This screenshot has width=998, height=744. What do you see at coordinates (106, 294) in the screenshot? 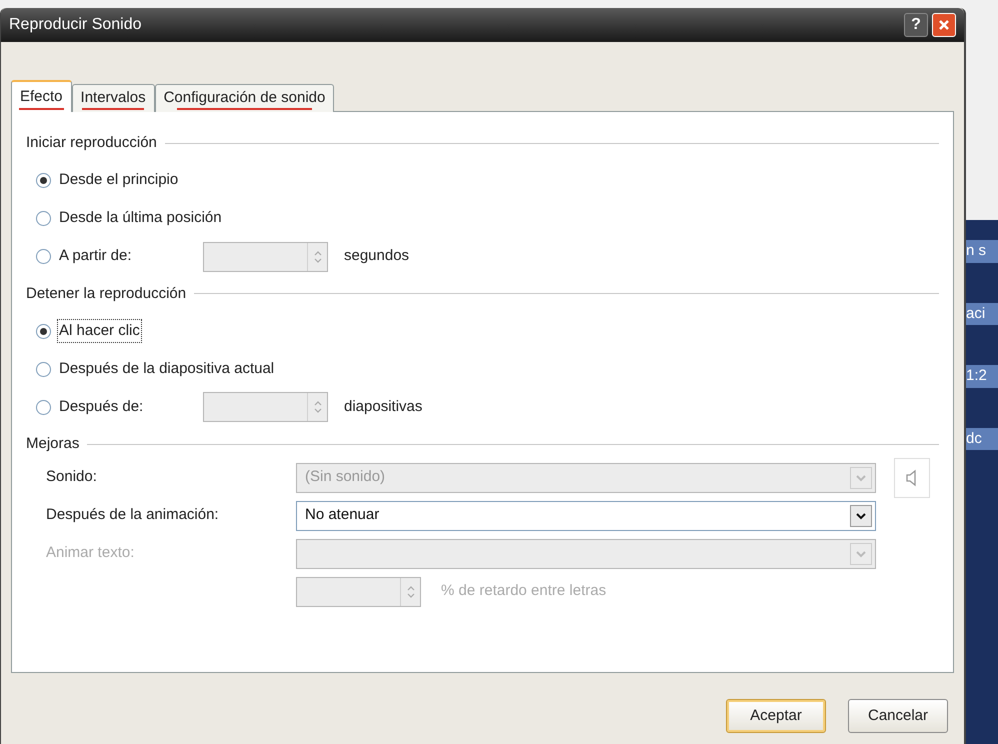
I see `group-title: Detener la reproducción` at bounding box center [106, 294].